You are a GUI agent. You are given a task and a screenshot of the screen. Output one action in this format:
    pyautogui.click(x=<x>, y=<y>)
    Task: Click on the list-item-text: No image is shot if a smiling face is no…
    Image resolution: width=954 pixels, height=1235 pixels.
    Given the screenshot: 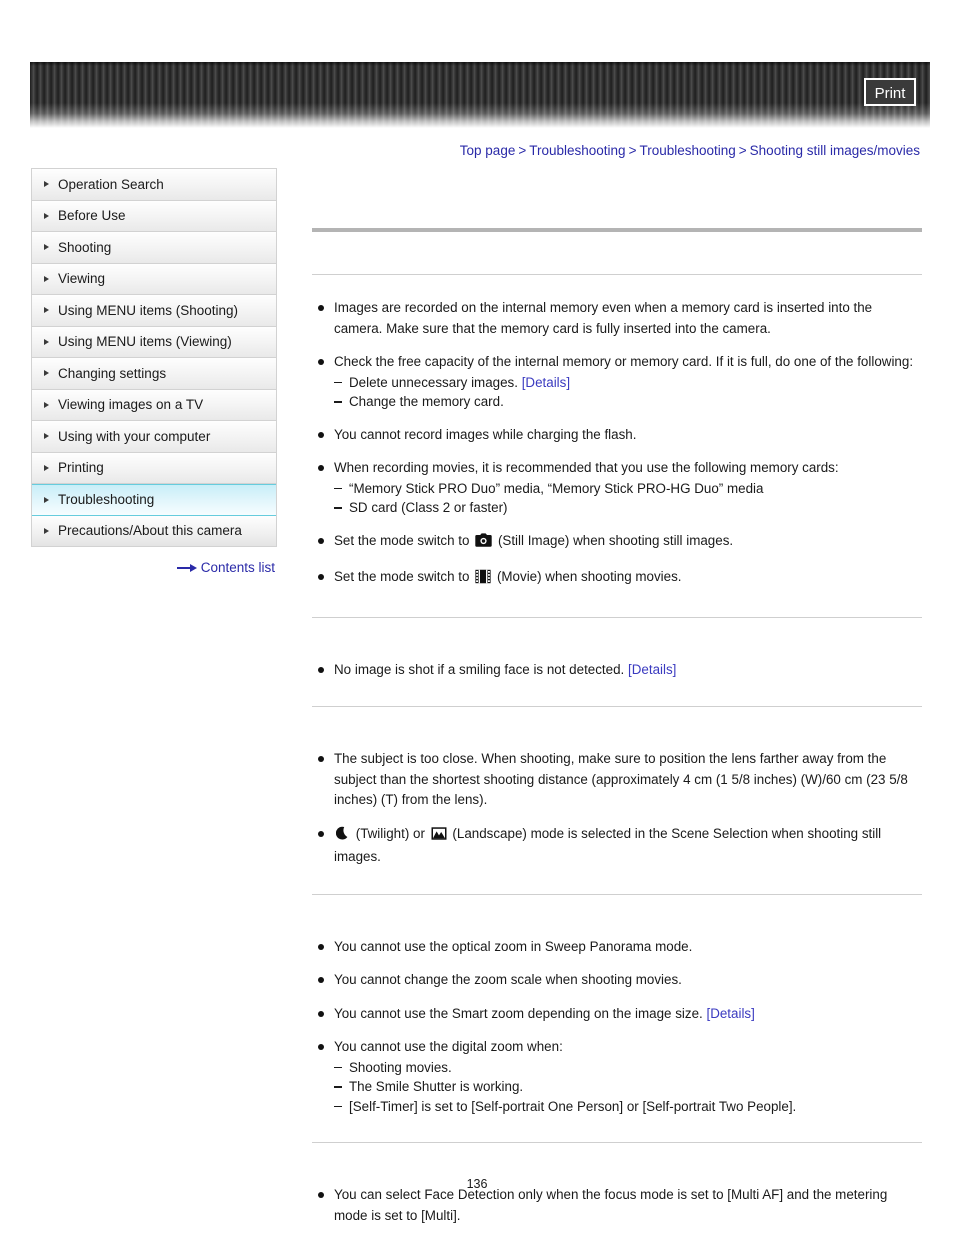 What is the action you would take?
    pyautogui.click(x=479, y=669)
    